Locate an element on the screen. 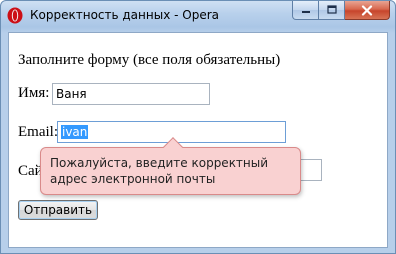 The height and width of the screenshot is (254, 396). close-button is located at coordinates (367, 10).